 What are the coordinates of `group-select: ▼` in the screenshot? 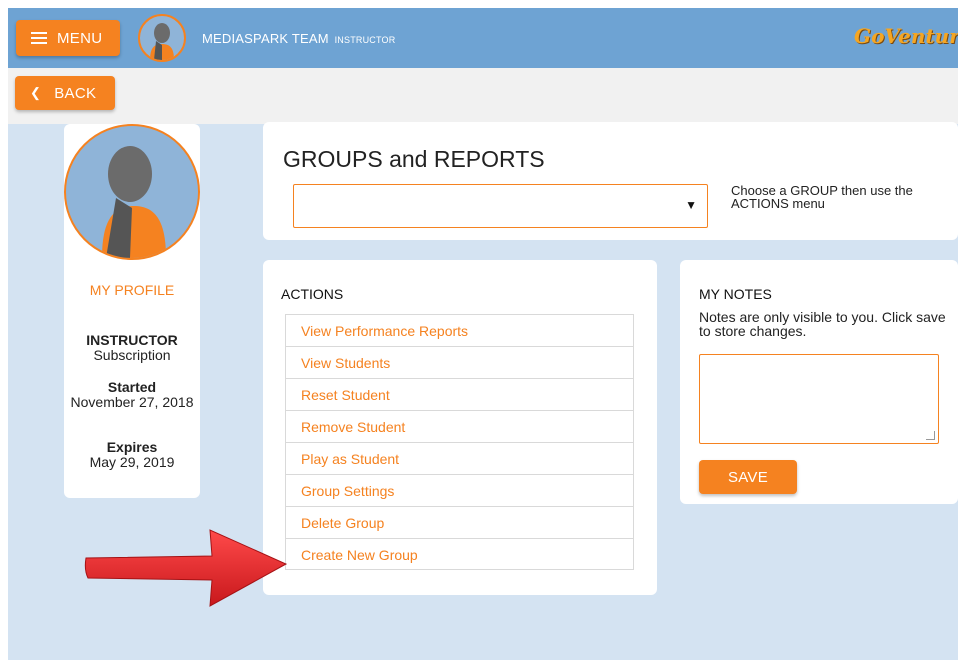 It's located at (500, 206).